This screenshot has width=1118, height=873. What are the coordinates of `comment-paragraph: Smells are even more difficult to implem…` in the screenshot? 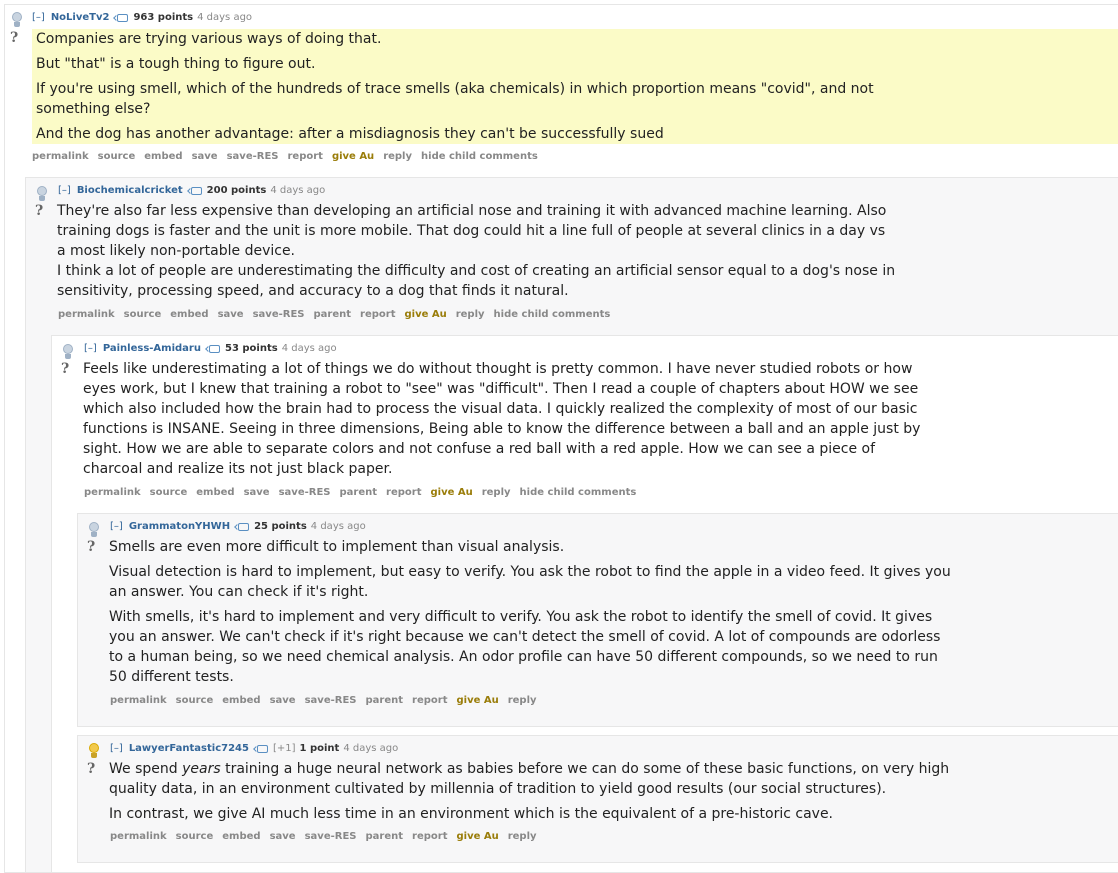 It's located at (337, 547).